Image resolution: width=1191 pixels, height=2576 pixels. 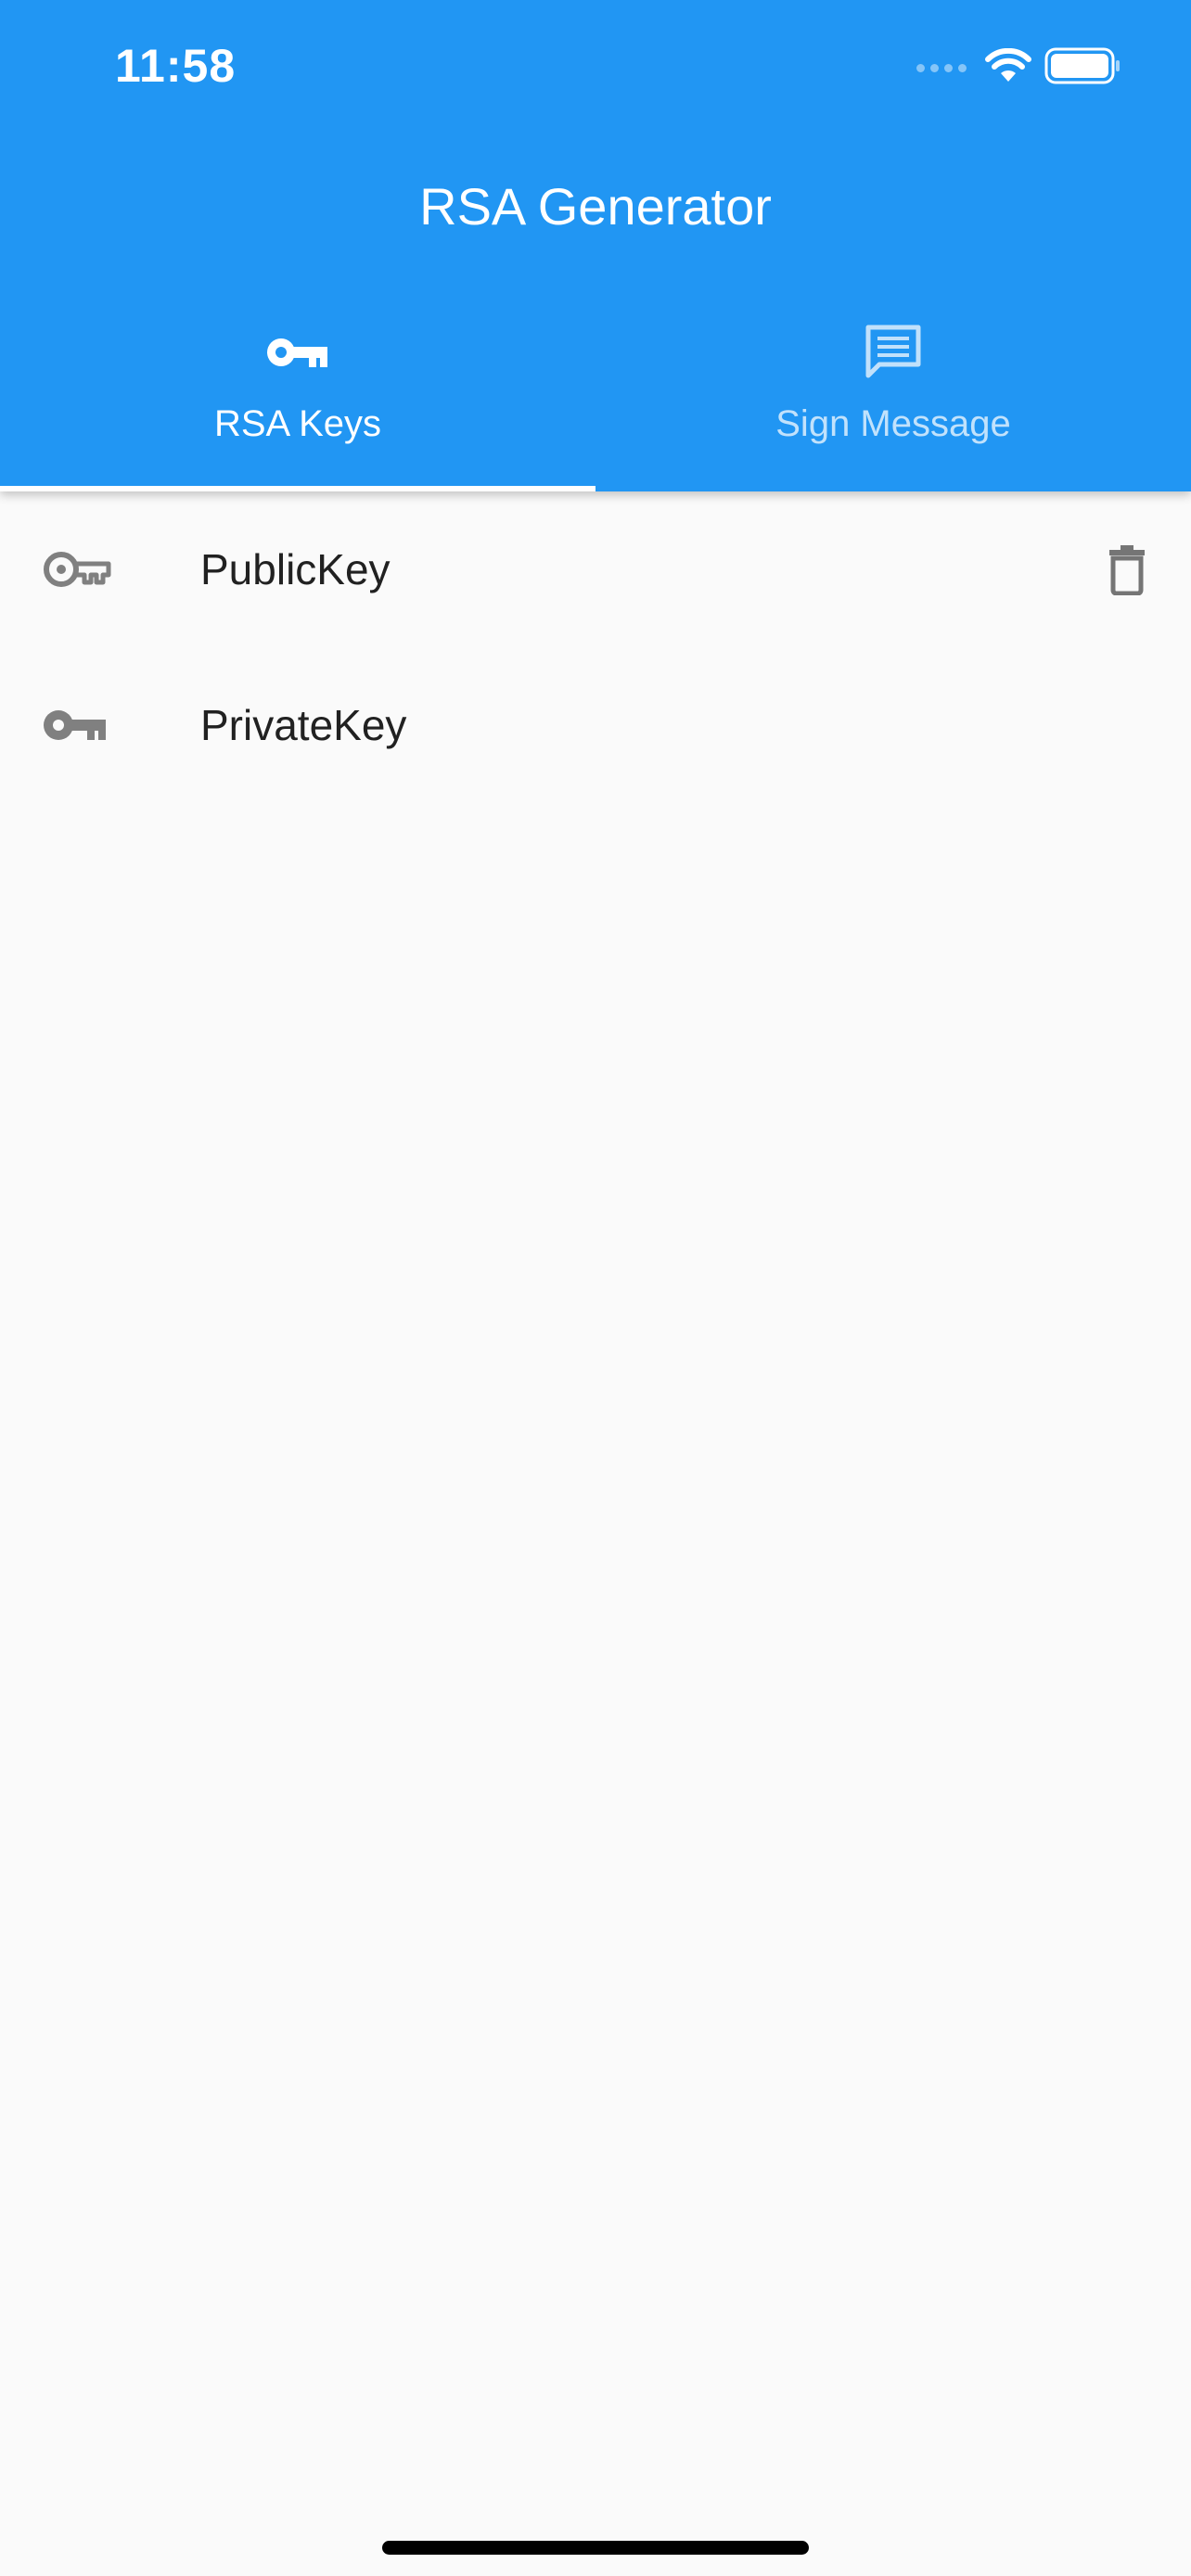 What do you see at coordinates (893, 423) in the screenshot?
I see `tab-label: Sign Message` at bounding box center [893, 423].